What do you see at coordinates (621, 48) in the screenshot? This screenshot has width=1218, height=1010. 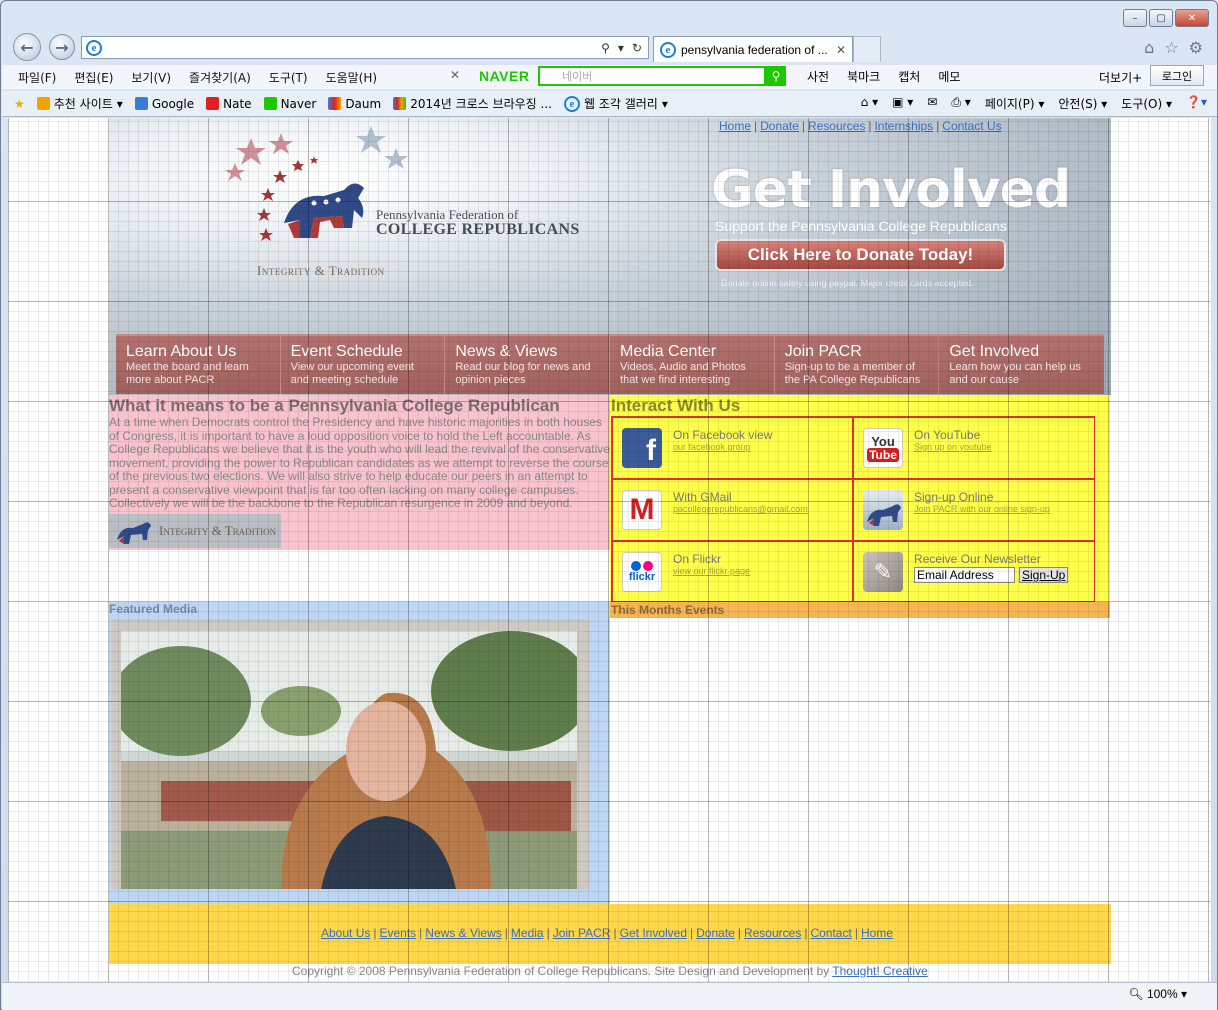 I see `dropdown-icon: ▾` at bounding box center [621, 48].